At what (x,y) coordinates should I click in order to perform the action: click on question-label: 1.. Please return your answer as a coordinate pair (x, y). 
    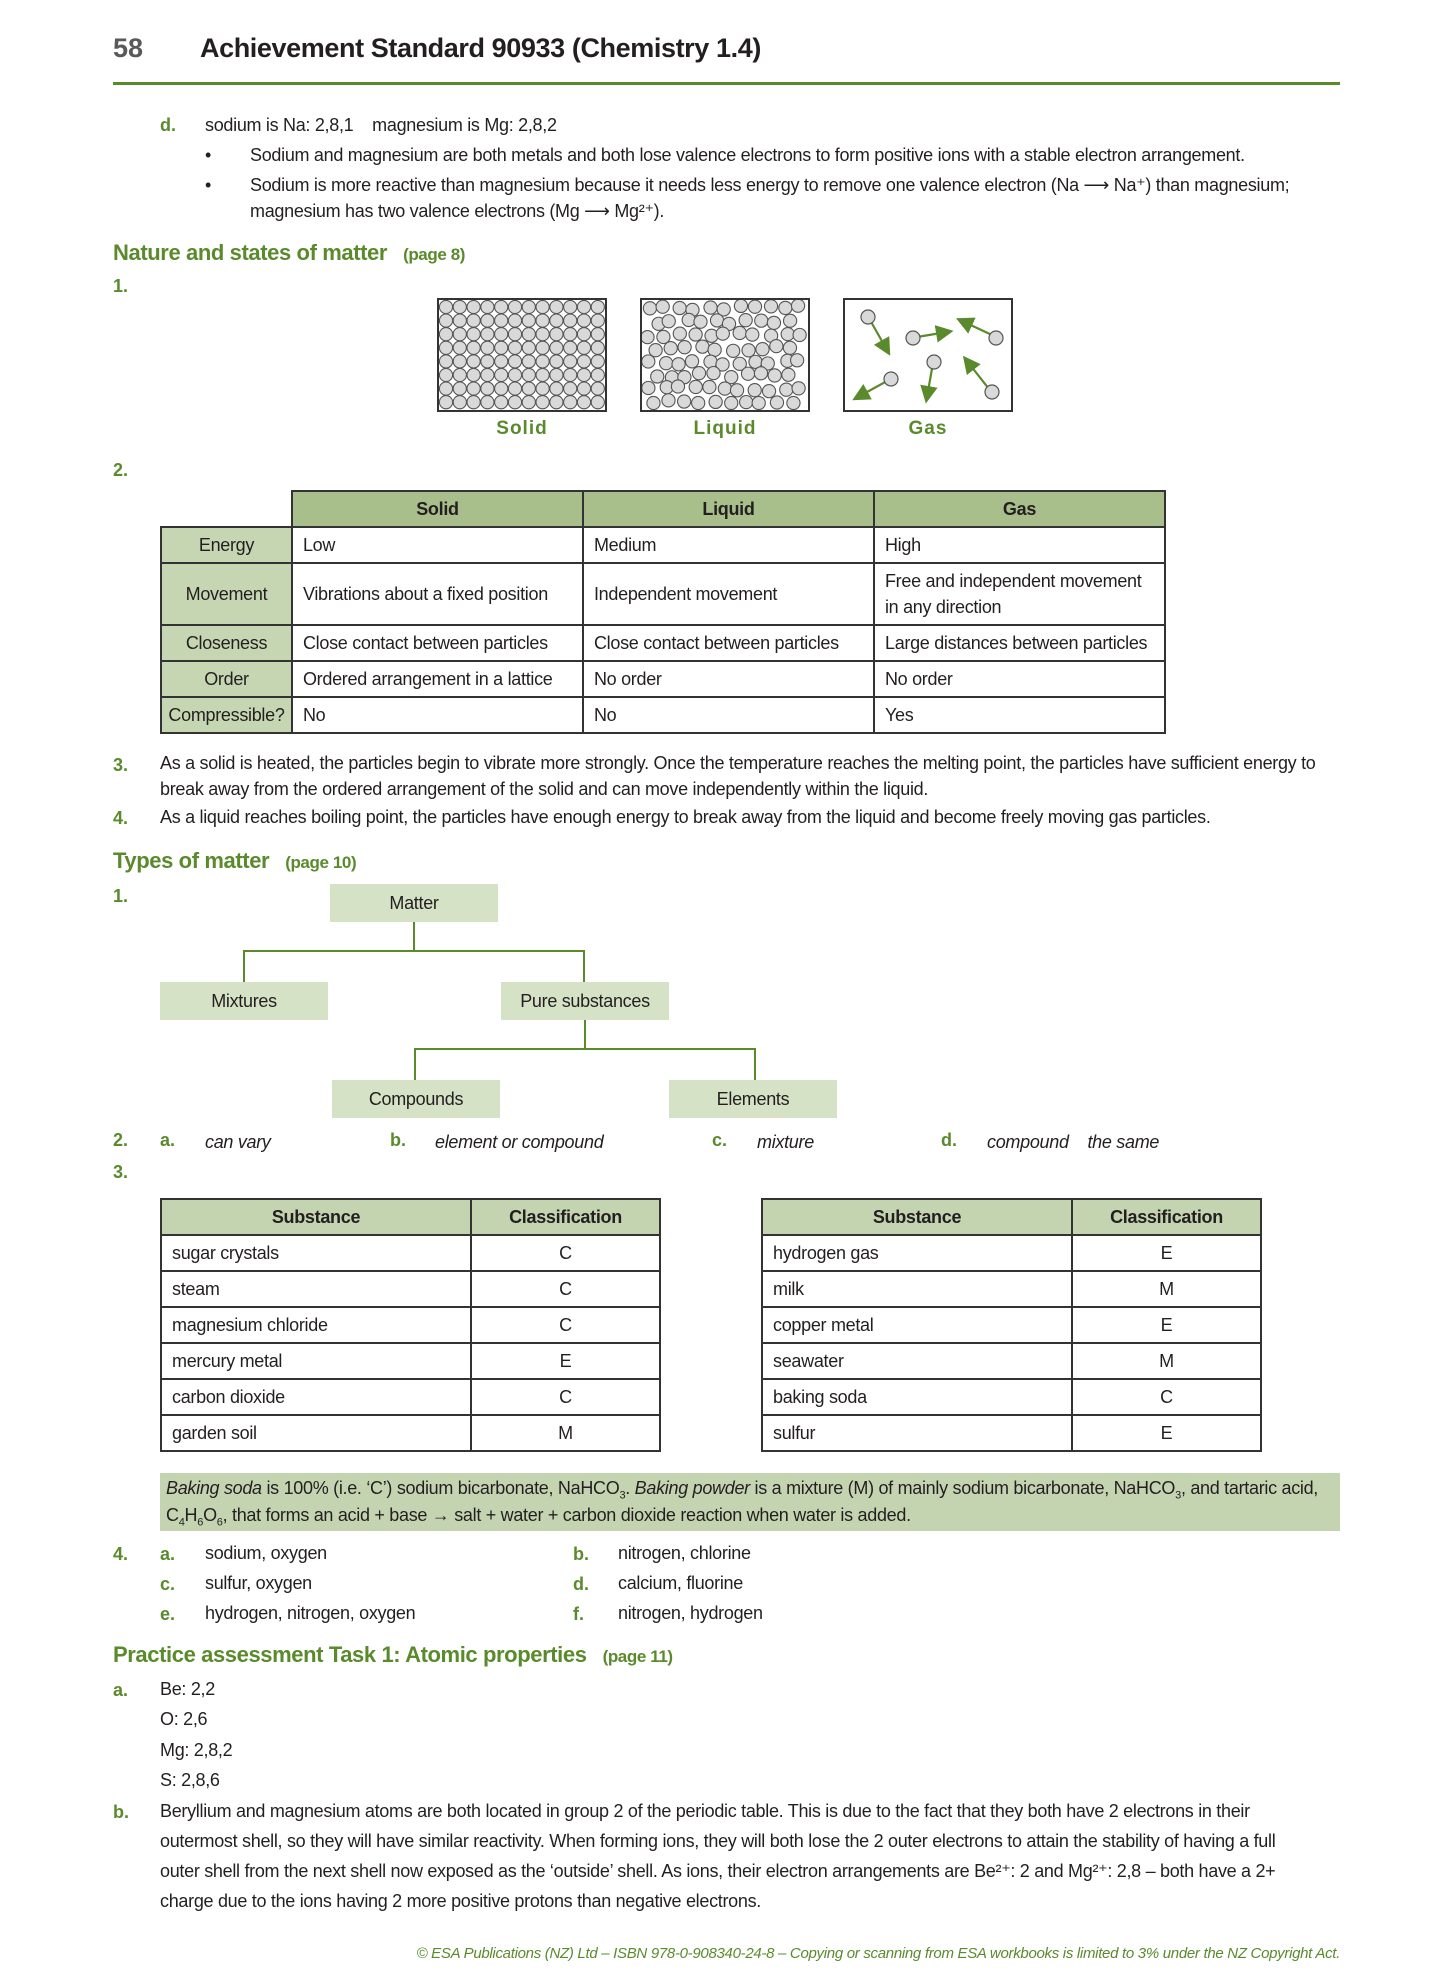
    Looking at the image, I should click on (121, 896).